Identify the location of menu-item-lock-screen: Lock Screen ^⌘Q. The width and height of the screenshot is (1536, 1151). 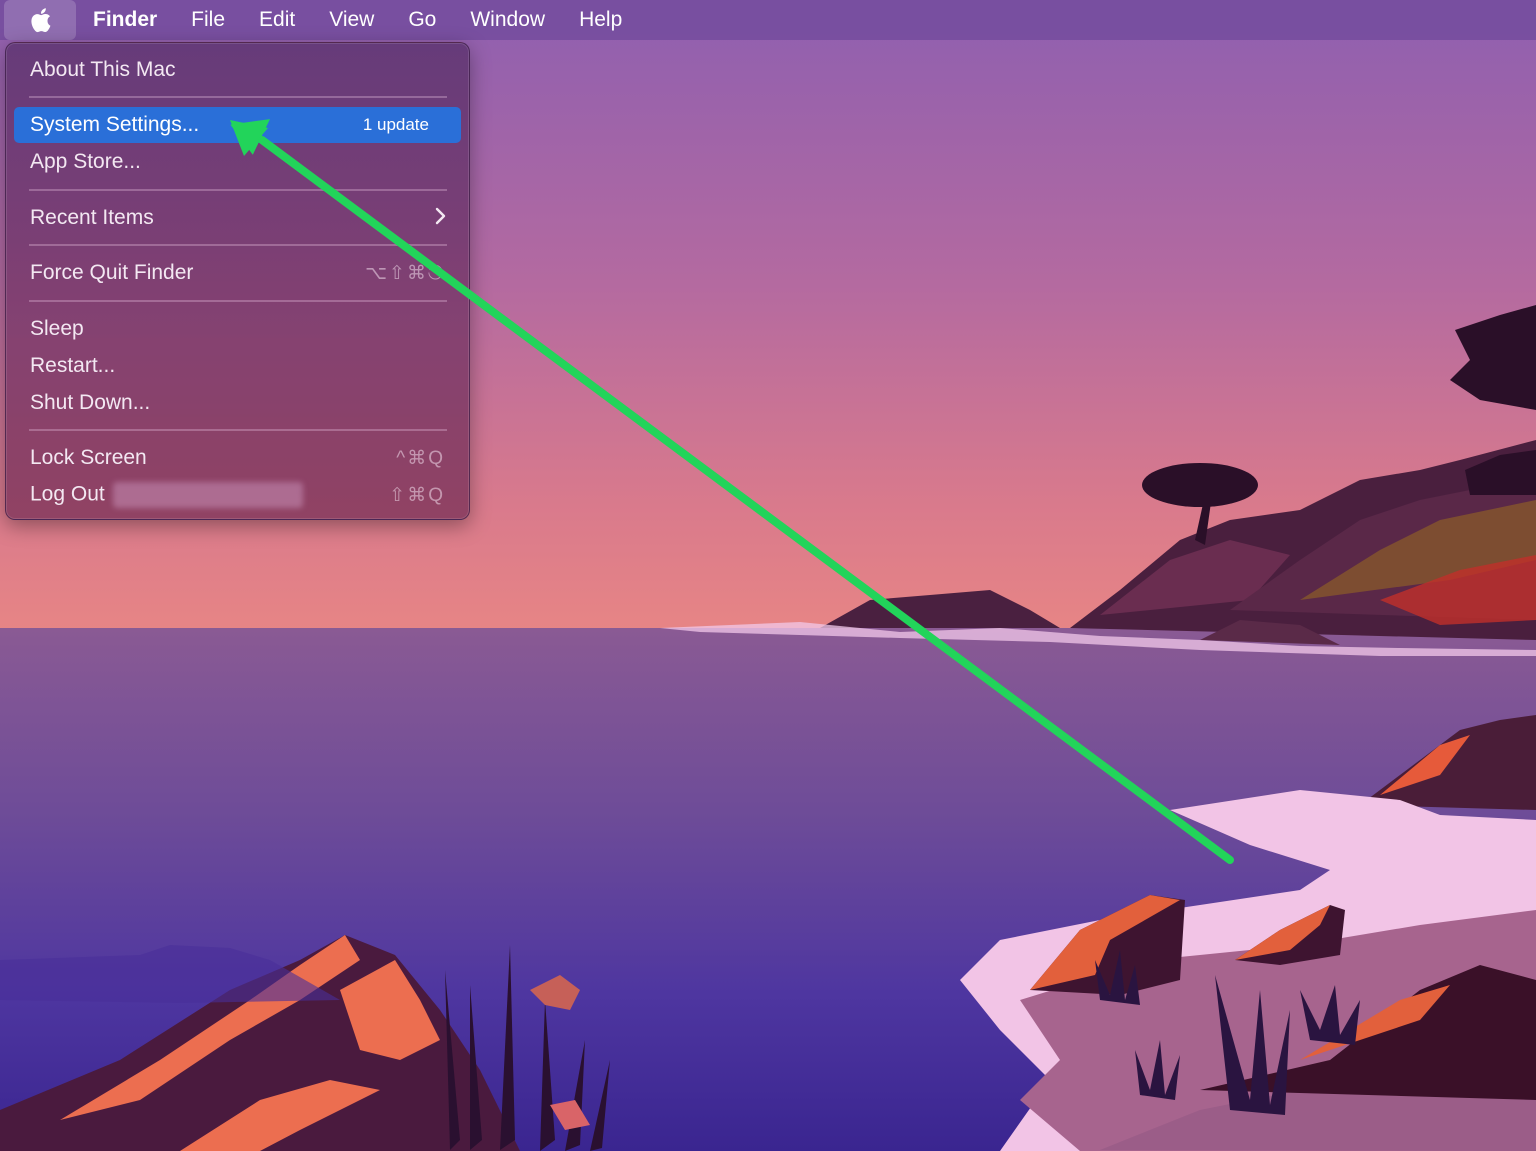
(237, 458).